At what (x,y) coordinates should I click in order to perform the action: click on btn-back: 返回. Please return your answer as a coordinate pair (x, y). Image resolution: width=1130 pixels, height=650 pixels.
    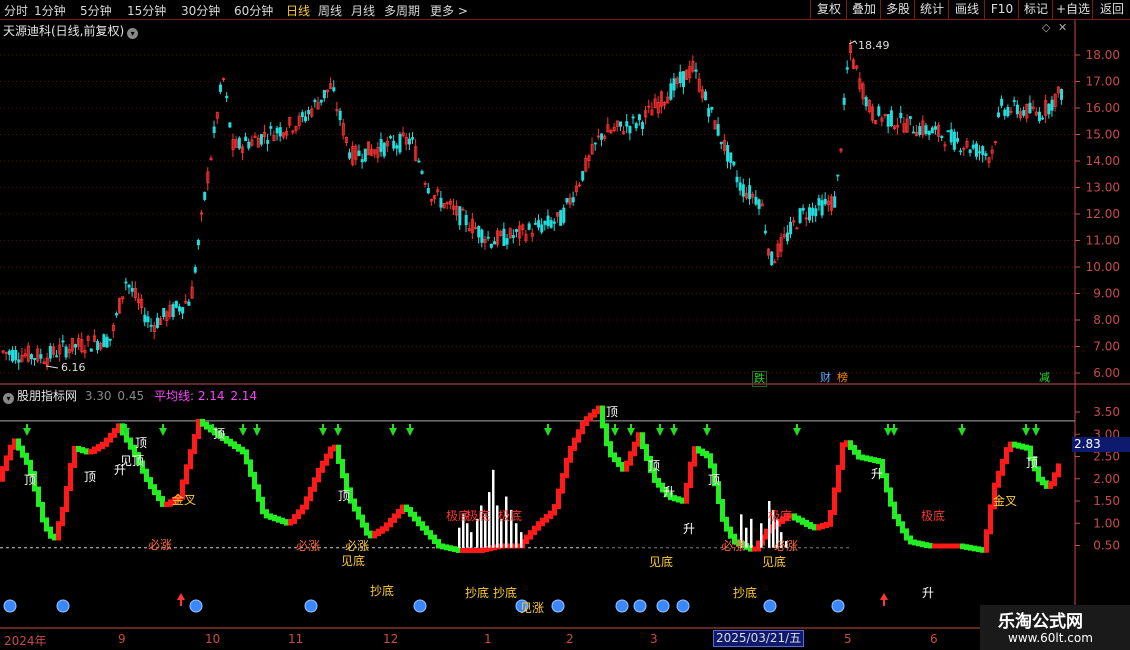
    Looking at the image, I should click on (1111, 9).